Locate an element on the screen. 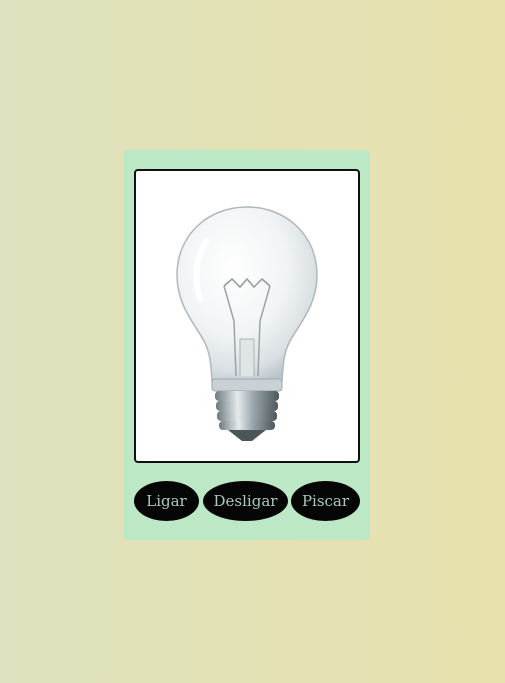  lightbulb-icon is located at coordinates (247, 323).